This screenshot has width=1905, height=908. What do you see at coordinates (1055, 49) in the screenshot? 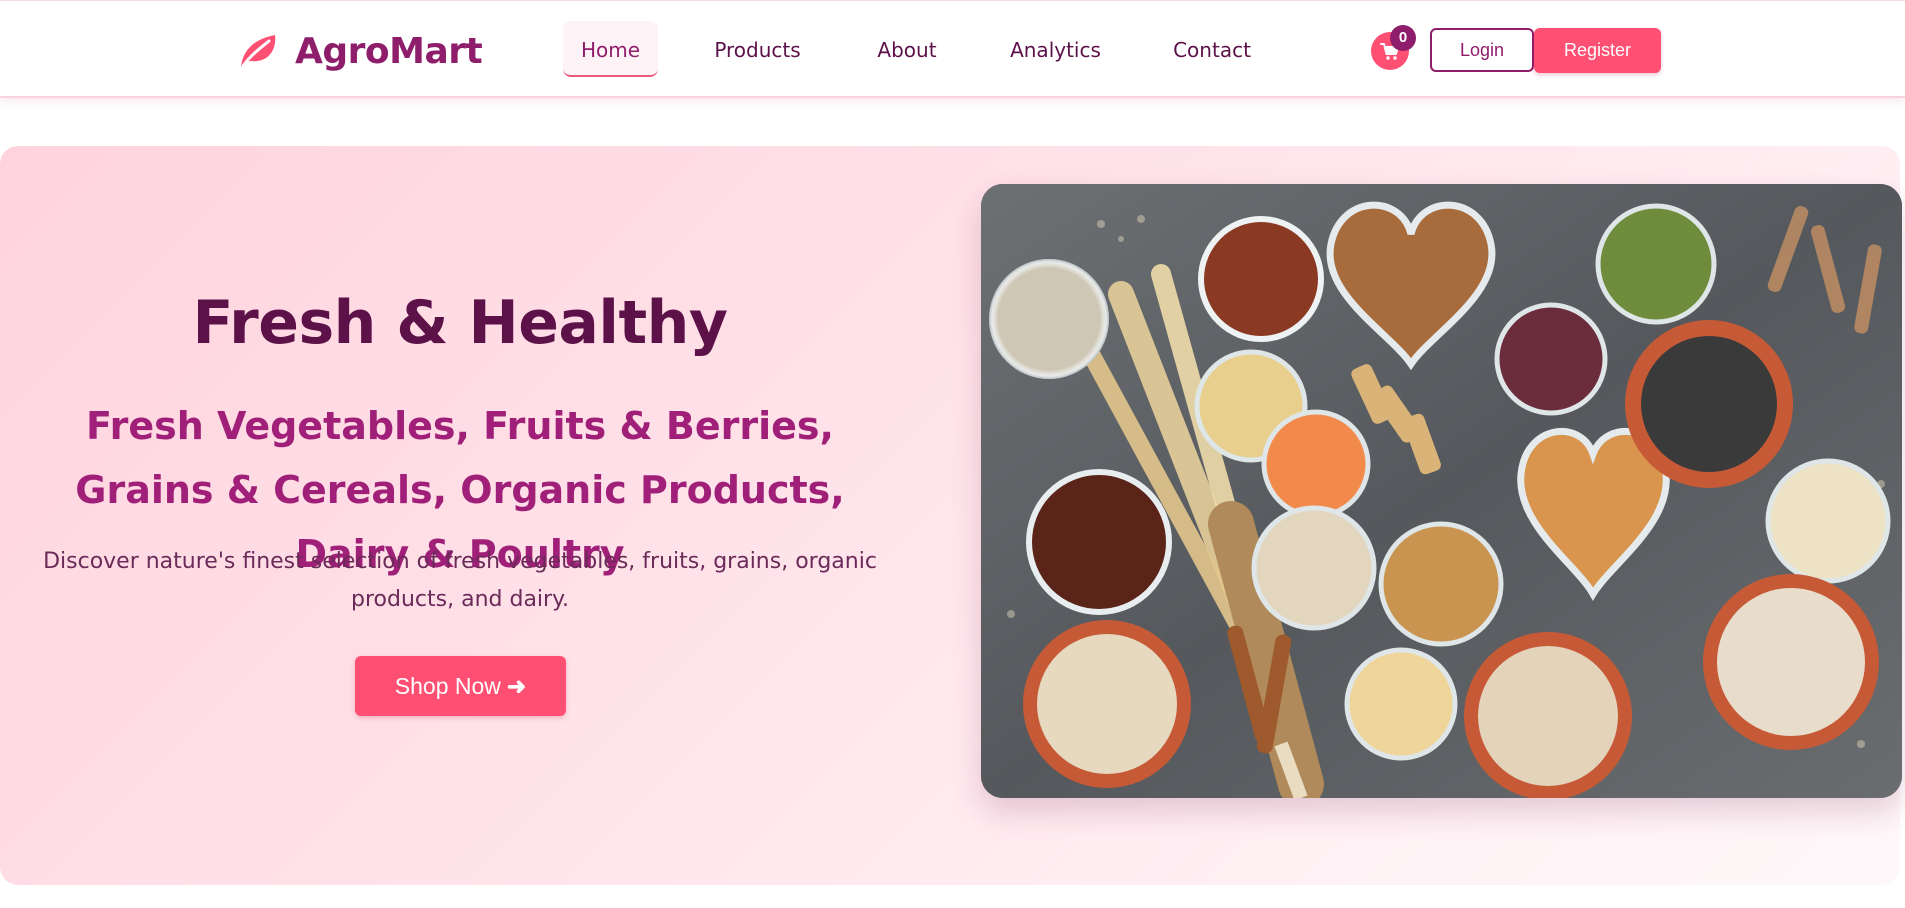
I see `nav-analytics: Analytics` at bounding box center [1055, 49].